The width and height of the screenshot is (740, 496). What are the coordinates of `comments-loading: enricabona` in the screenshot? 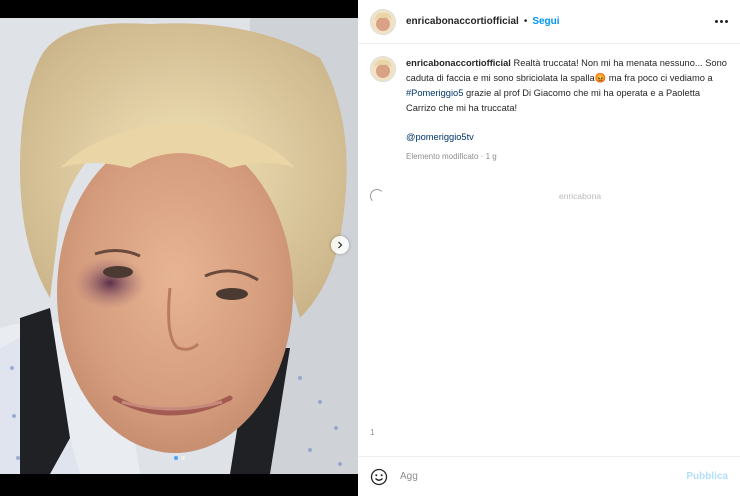 It's located at (485, 196).